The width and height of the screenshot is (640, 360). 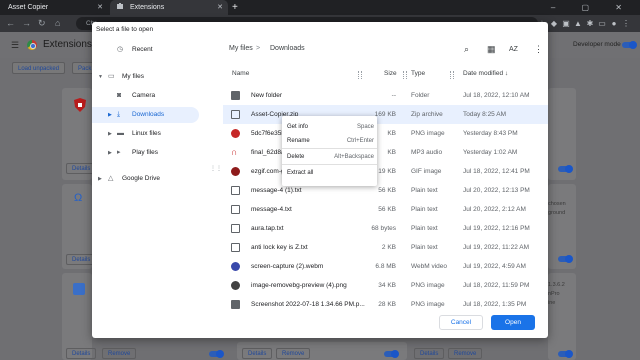 I want to click on home-icon: ⌂, so click(x=57, y=23).